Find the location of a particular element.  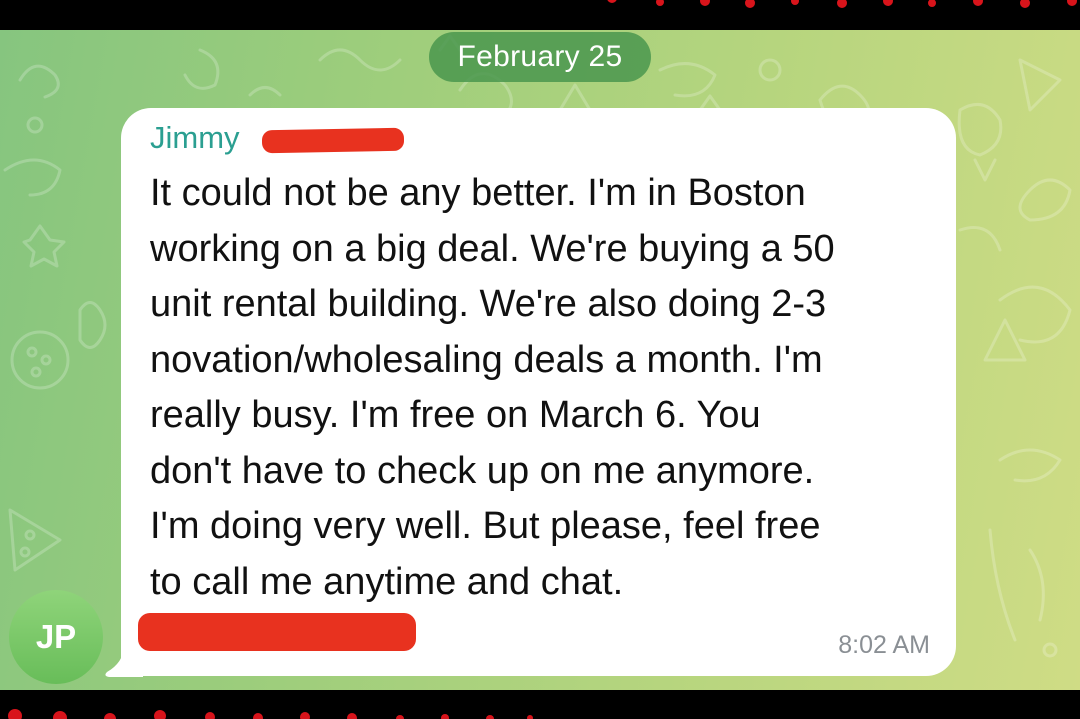

date-separator: February 25 is located at coordinates (540, 57).